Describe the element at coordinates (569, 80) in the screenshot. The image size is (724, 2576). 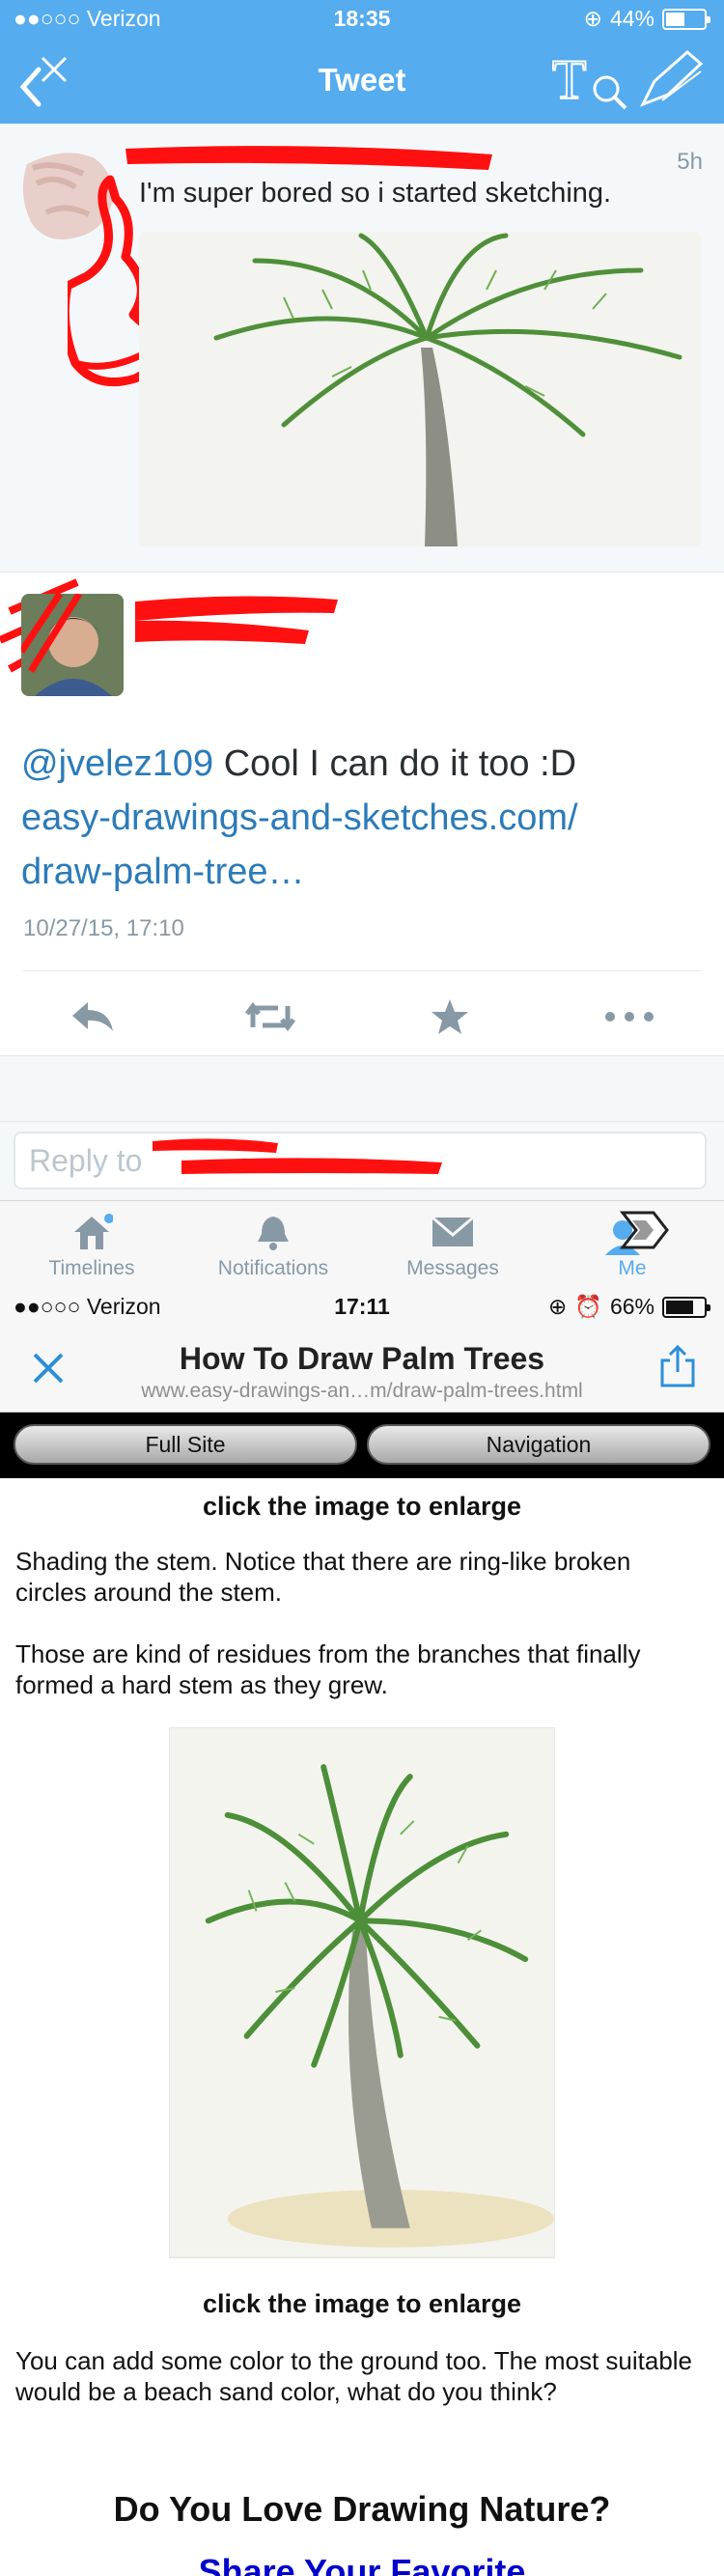
I see `svg-text: T` at that location.